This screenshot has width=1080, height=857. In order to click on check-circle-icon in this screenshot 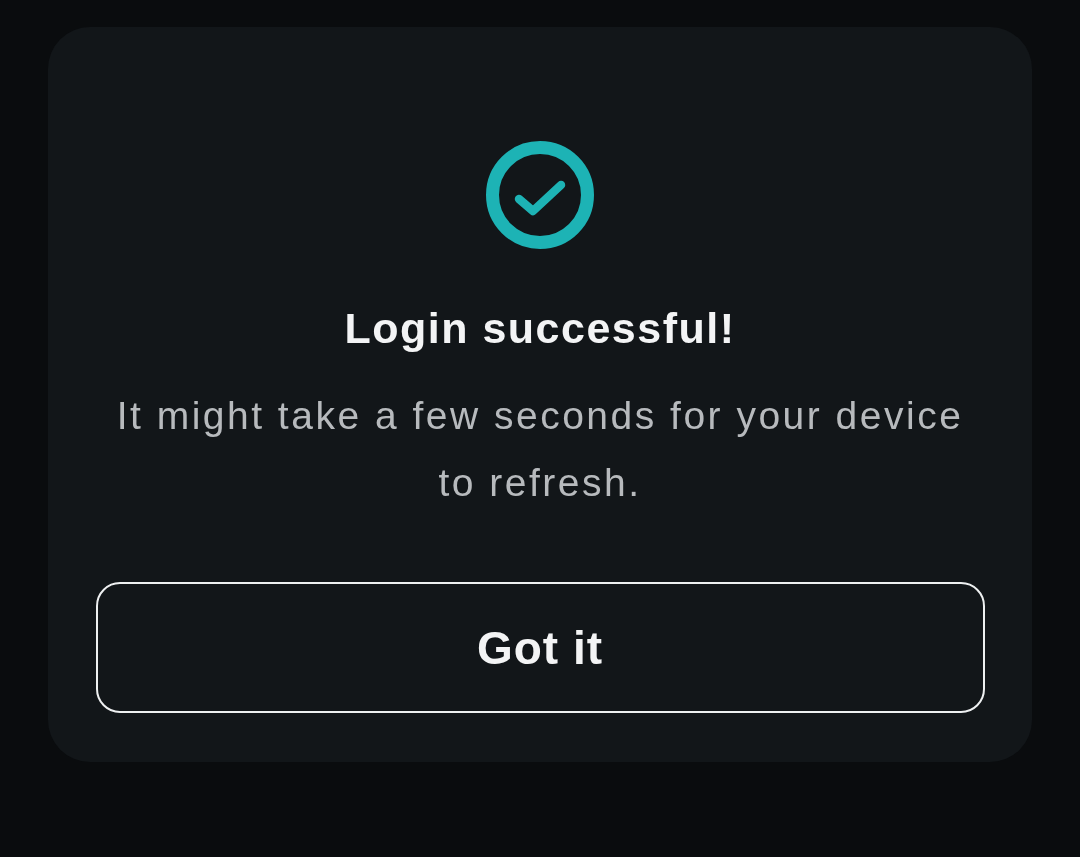, I will do `click(540, 195)`.